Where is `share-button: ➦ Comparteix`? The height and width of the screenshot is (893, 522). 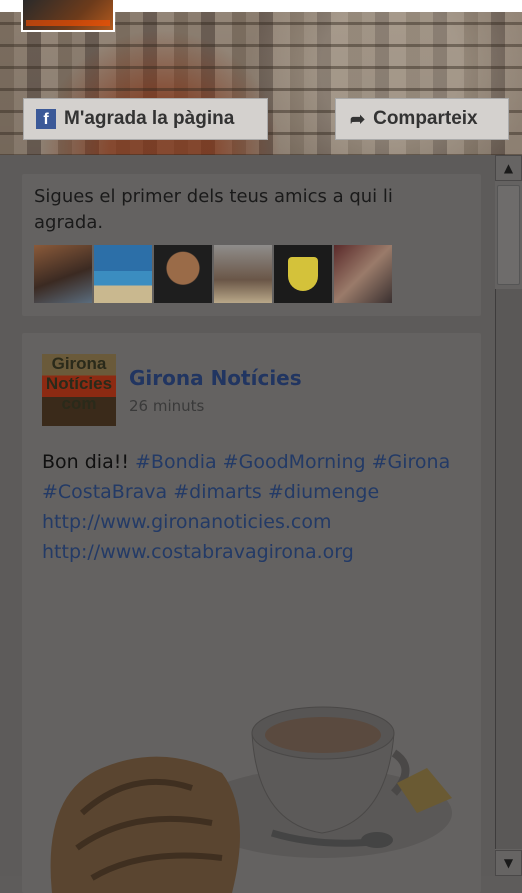 share-button: ➦ Comparteix is located at coordinates (422, 119).